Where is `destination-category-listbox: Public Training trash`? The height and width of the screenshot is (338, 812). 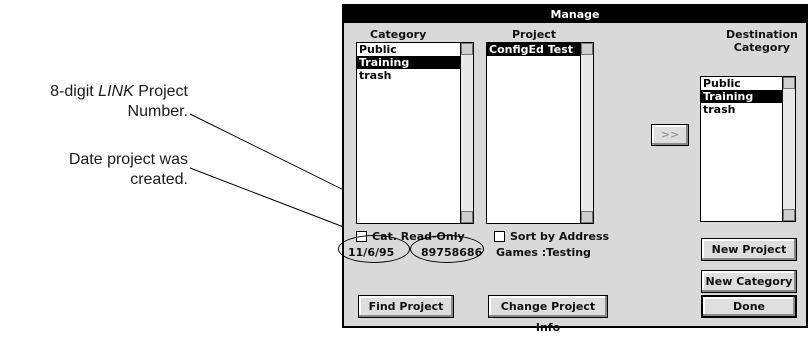
destination-category-listbox: Public Training trash is located at coordinates (748, 149).